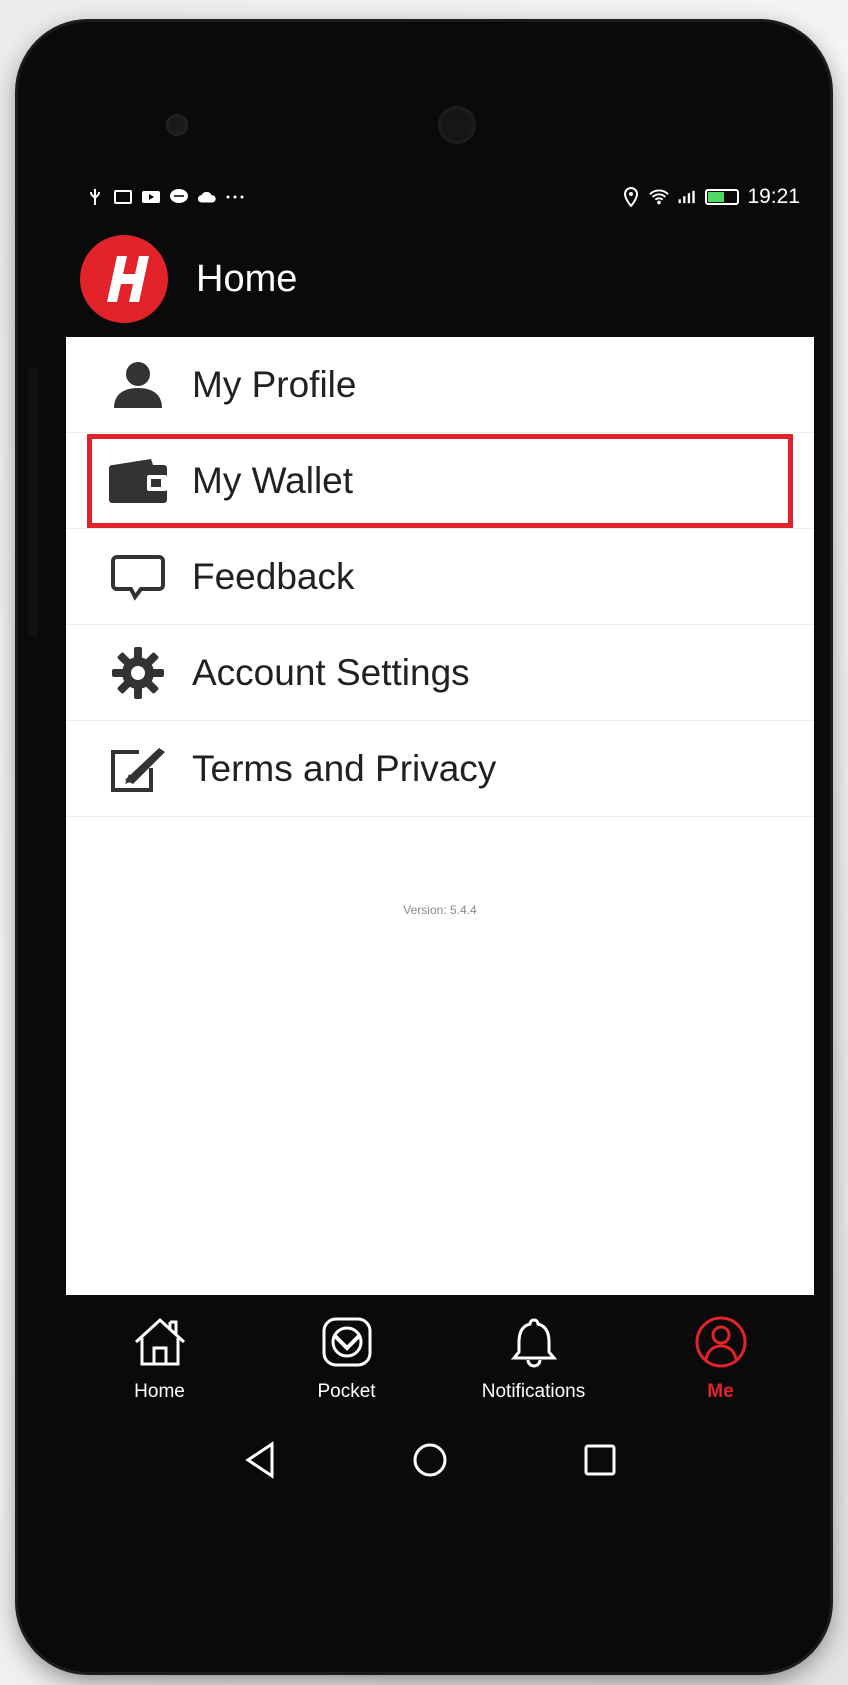 The height and width of the screenshot is (1685, 848). What do you see at coordinates (687, 197) in the screenshot?
I see `signal-icon` at bounding box center [687, 197].